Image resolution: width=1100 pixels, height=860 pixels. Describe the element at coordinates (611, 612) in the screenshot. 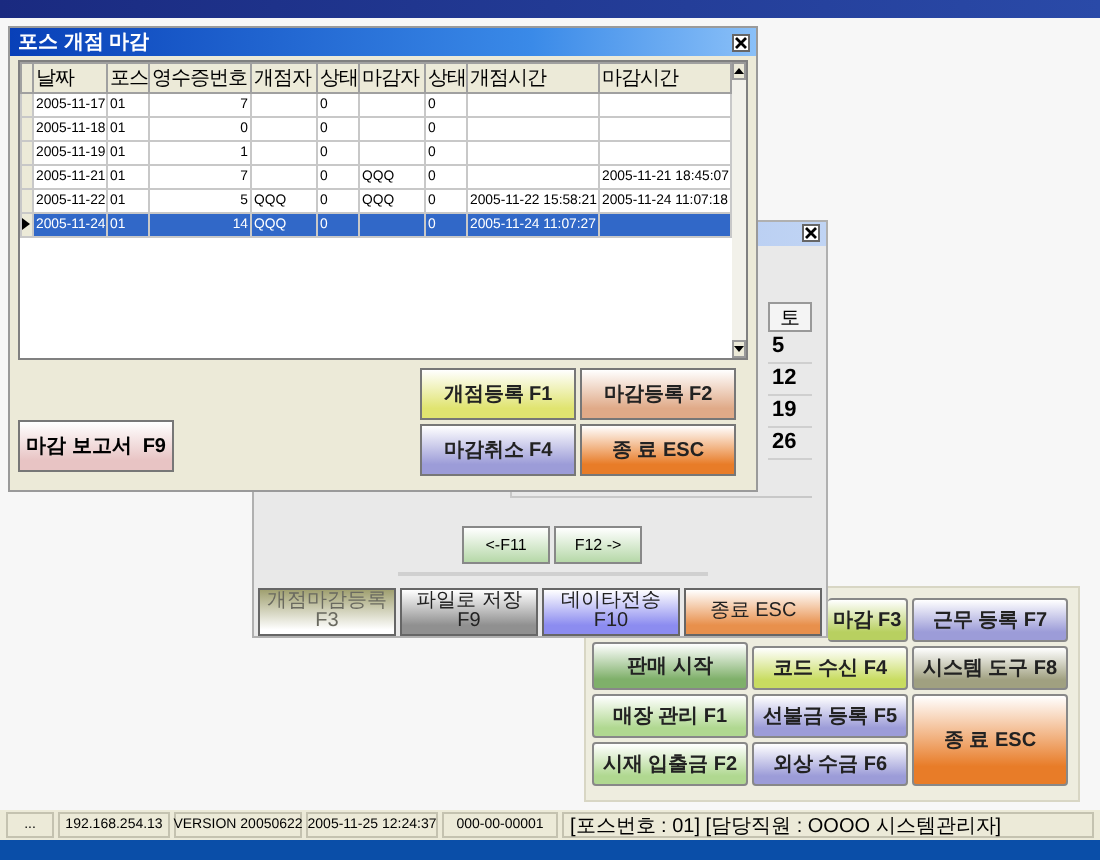

I see `window-button: 데이타전송 F10` at that location.